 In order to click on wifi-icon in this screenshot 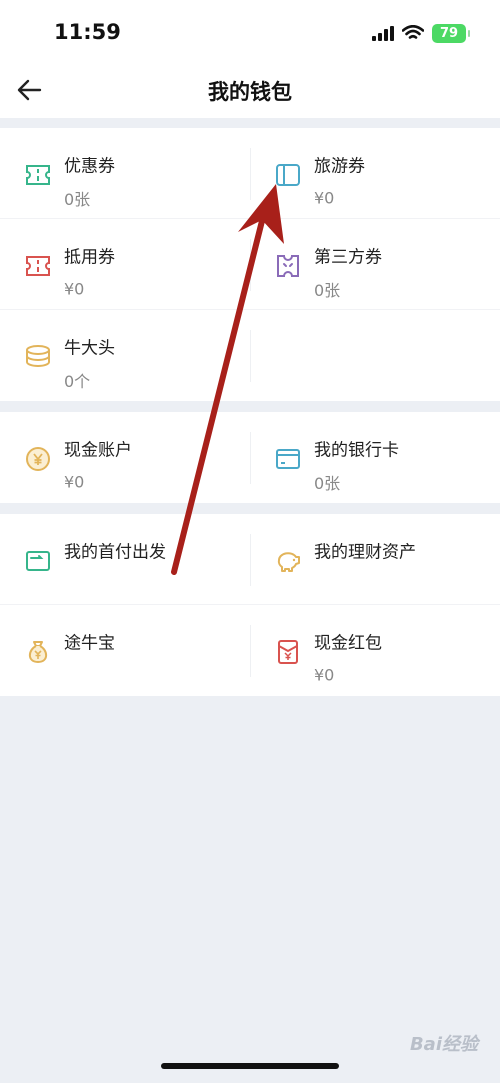, I will do `click(413, 32)`.